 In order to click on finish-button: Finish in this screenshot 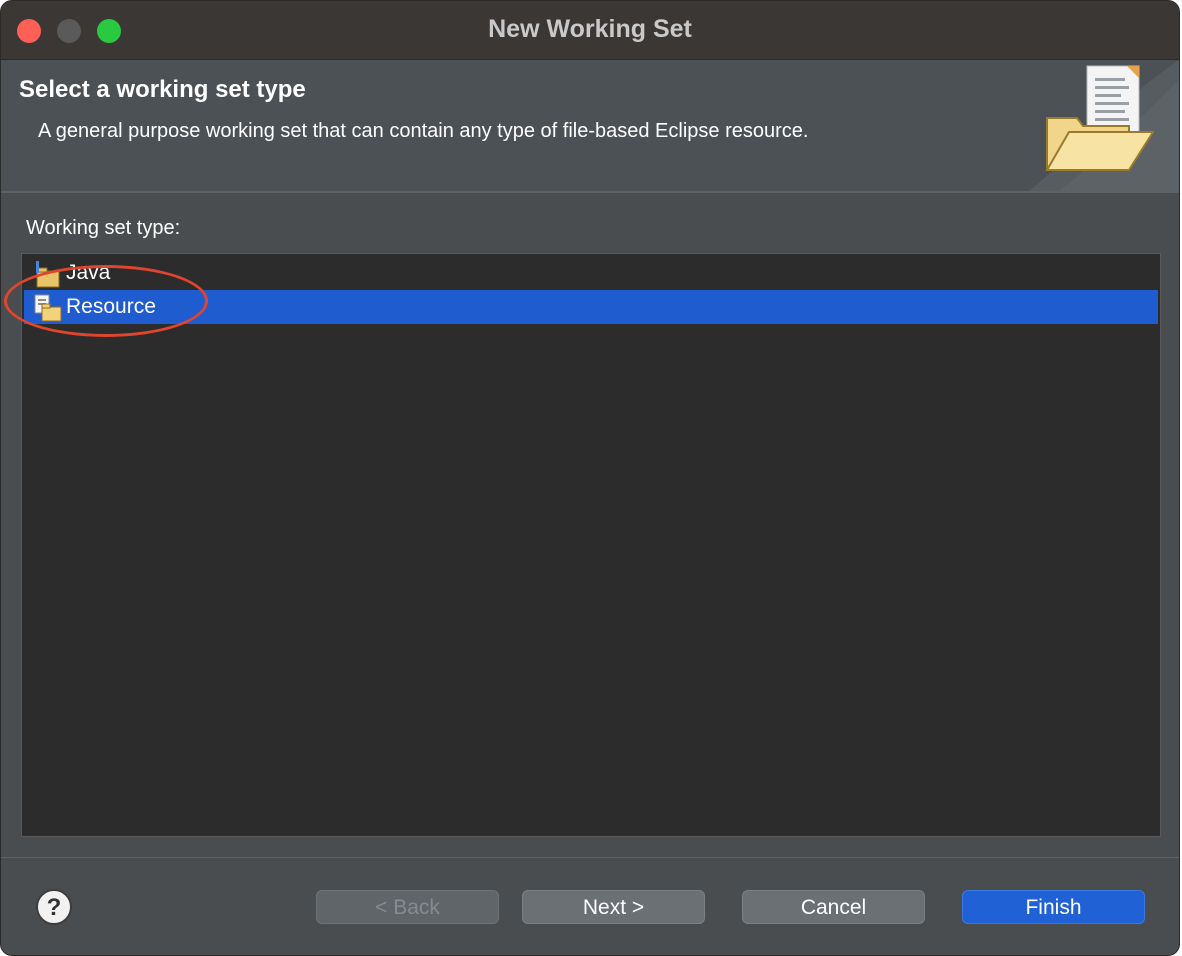, I will do `click(1053, 907)`.